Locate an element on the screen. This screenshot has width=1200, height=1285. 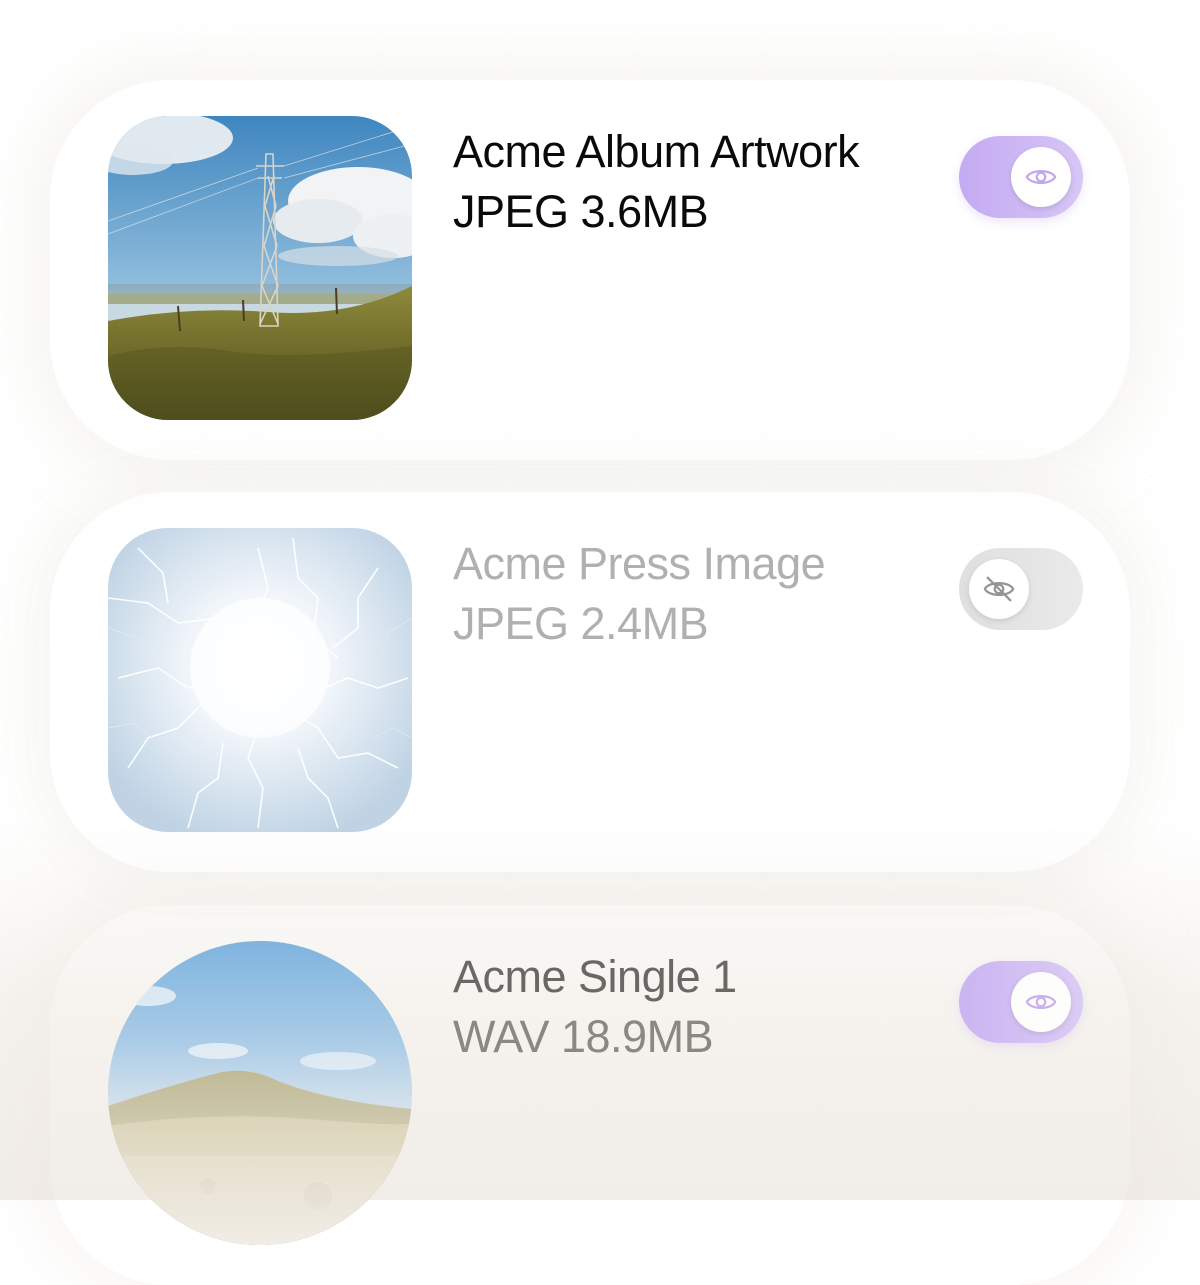
file-meta: JPEG 2.4MB is located at coordinates (581, 623).